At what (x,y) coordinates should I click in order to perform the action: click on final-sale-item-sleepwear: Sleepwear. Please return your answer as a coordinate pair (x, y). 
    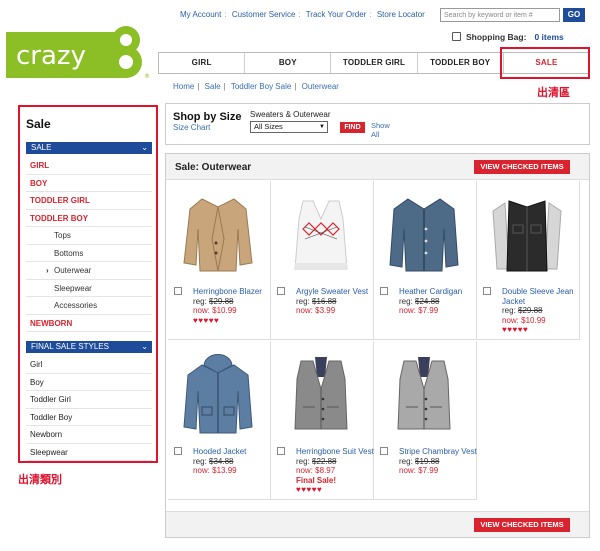
    Looking at the image, I should click on (89, 452).